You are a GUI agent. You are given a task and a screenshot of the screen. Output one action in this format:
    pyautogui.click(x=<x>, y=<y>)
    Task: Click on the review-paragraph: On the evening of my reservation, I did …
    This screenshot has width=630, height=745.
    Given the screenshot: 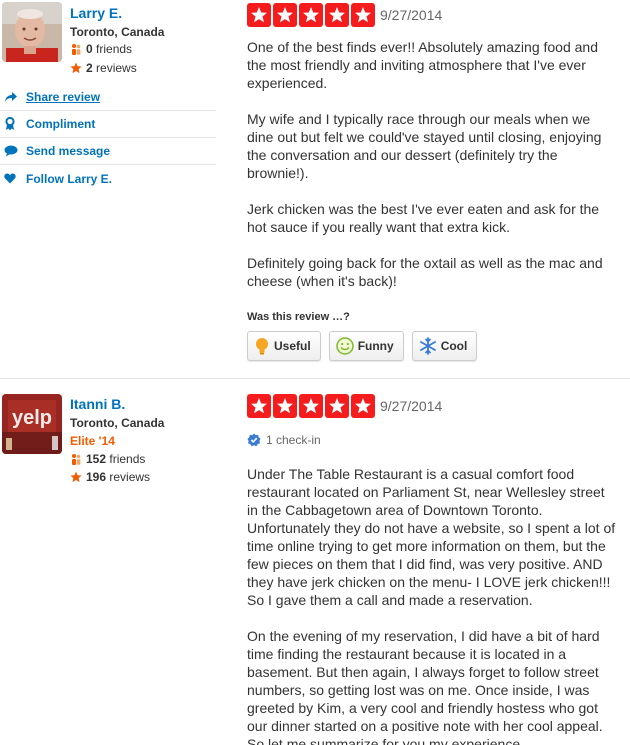 What is the action you would take?
    pyautogui.click(x=425, y=686)
    